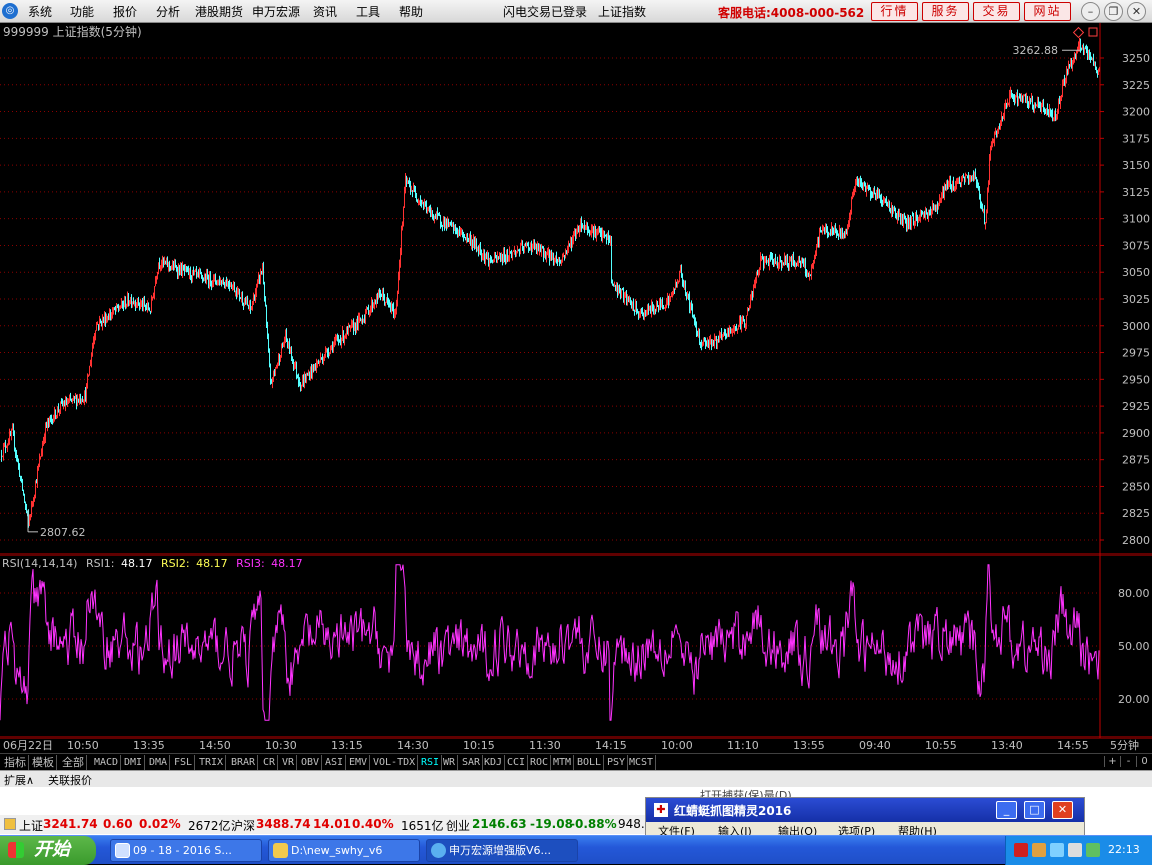 This screenshot has height=865, width=1152. Describe the element at coordinates (39, 563) in the screenshot. I see `rsi-params: RSI(14,14,14)` at that location.